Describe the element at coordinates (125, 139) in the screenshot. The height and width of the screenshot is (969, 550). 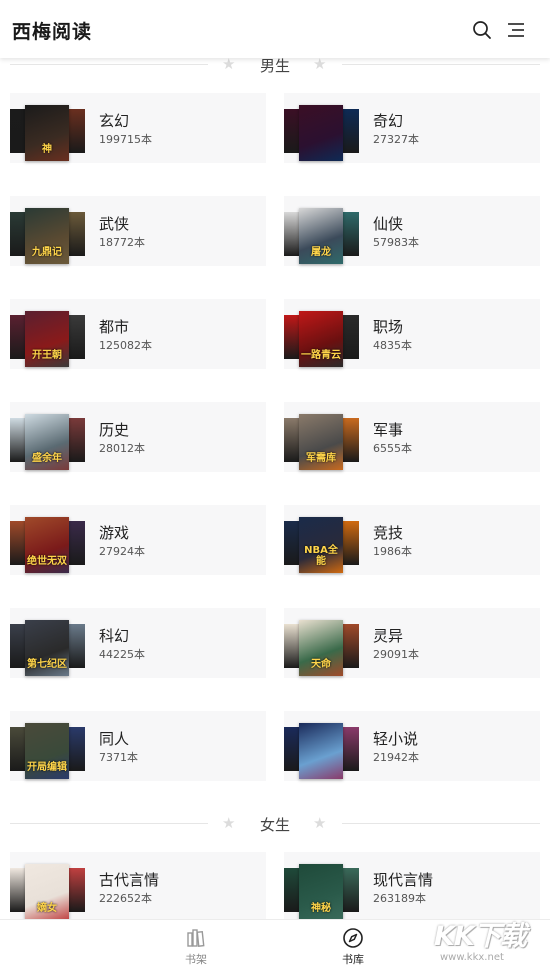
I see `book-count: 199715本` at that location.